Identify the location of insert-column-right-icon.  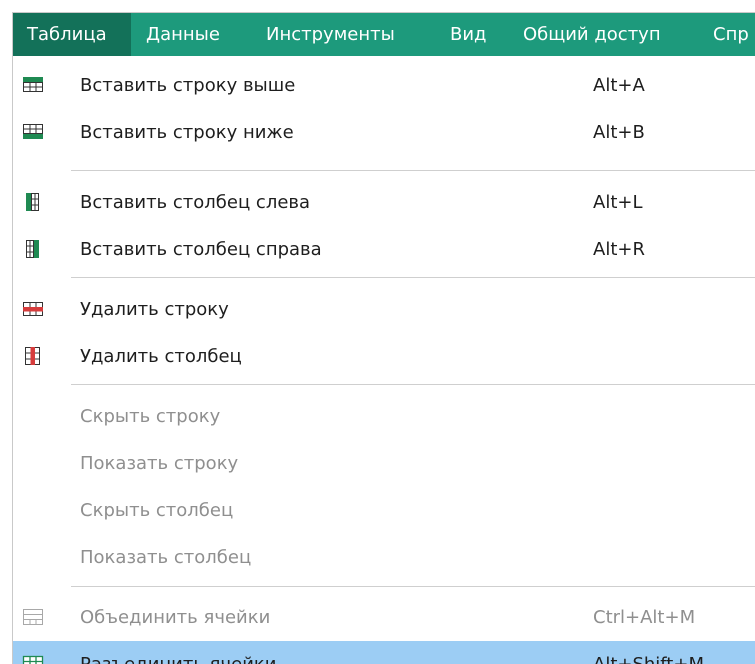
(32, 249).